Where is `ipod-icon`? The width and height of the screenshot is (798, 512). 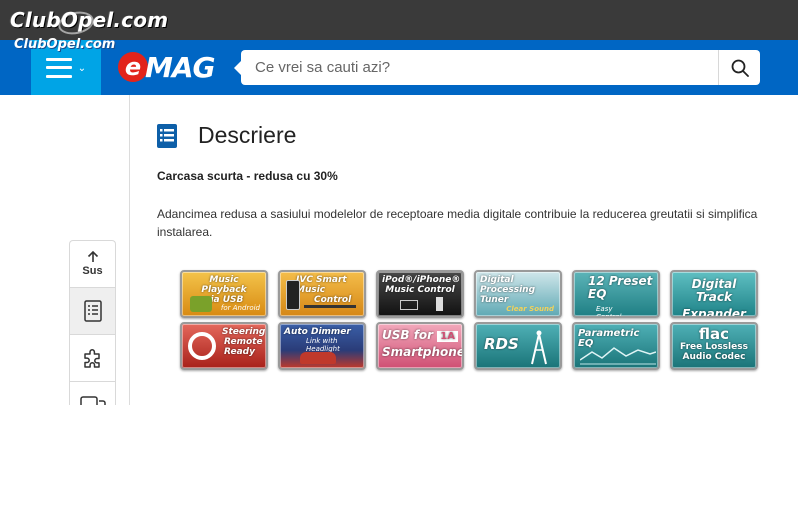
ipod-icon is located at coordinates (409, 305).